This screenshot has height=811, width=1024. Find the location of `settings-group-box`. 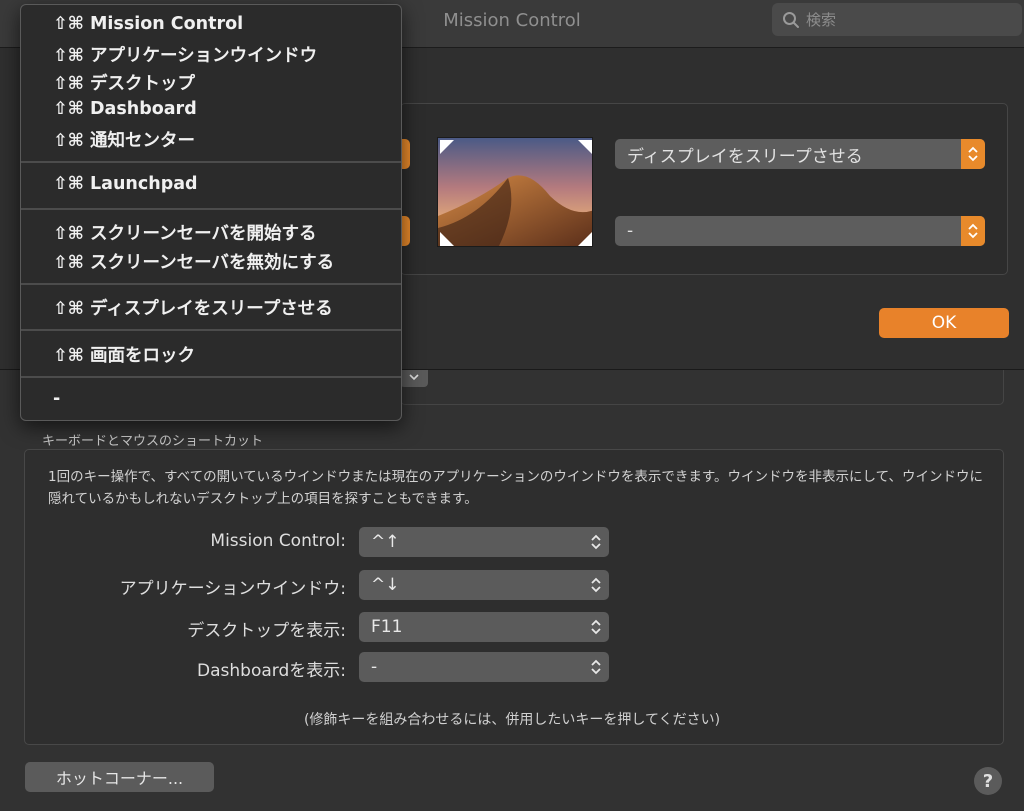

settings-group-box is located at coordinates (702, 387).